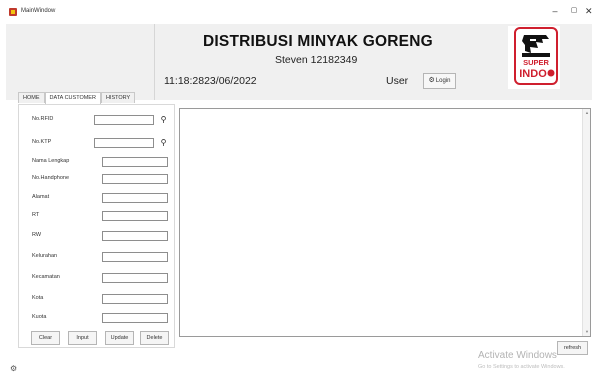  I want to click on header-divider, so click(154, 62).